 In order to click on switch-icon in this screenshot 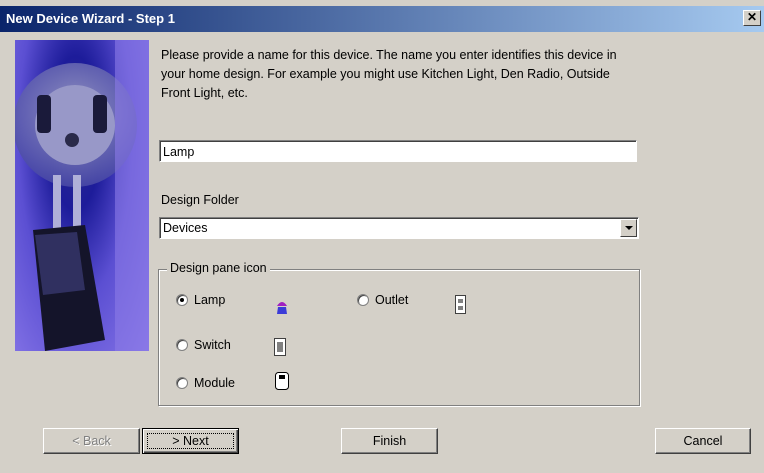, I will do `click(280, 347)`.